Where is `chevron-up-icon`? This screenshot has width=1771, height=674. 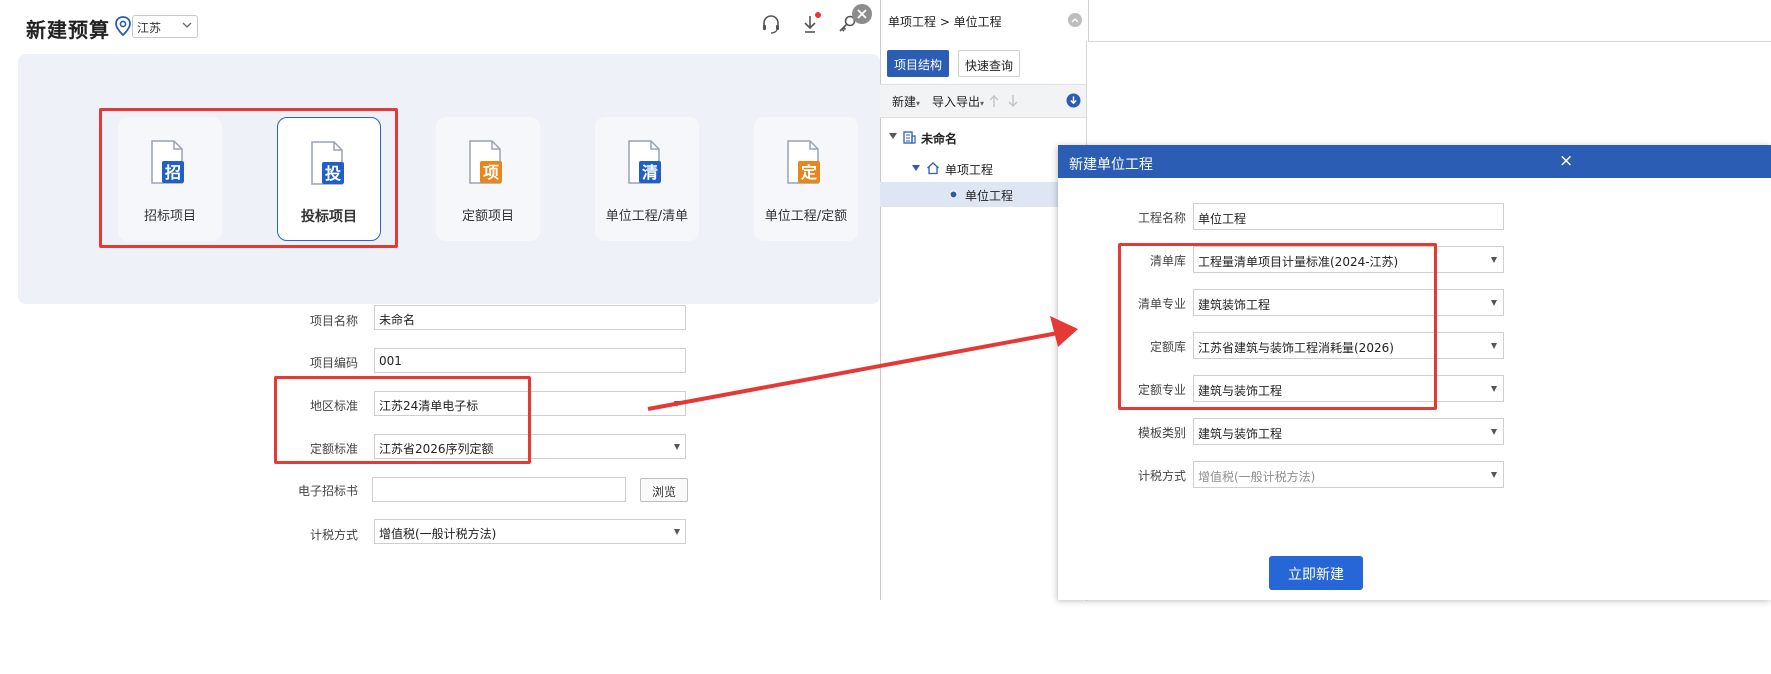
chevron-up-icon is located at coordinates (1075, 20).